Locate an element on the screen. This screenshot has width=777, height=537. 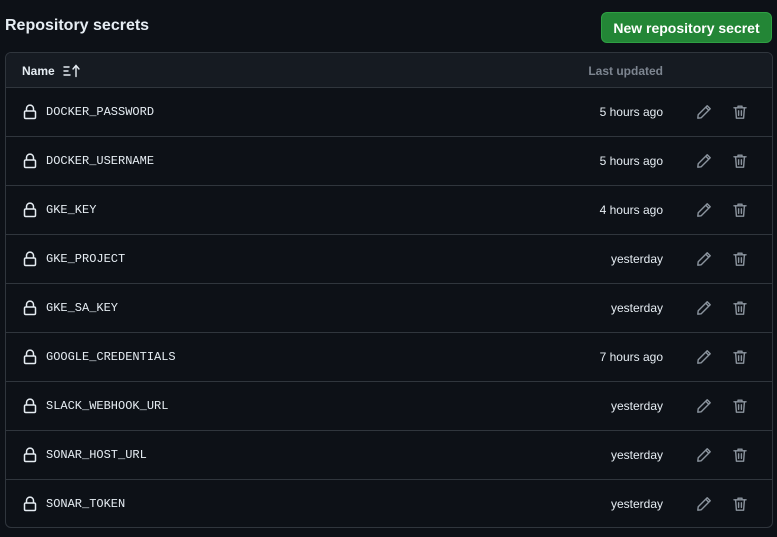
secret-name: DOCKER_PASSWORD is located at coordinates (100, 112).